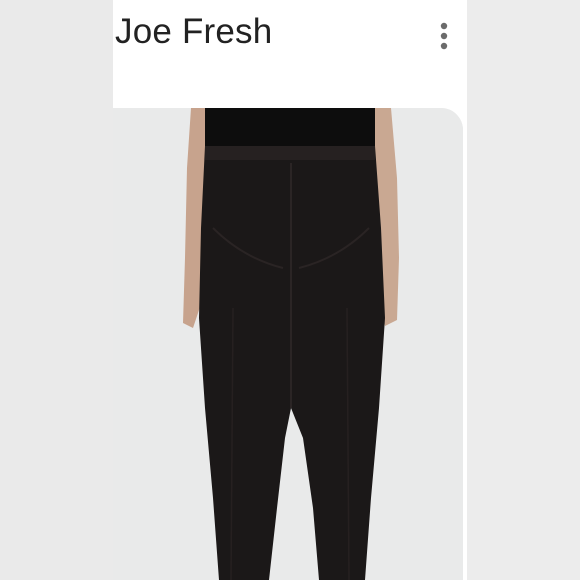 The width and height of the screenshot is (580, 580). What do you see at coordinates (194, 31) in the screenshot?
I see `brand-title: Joe Fresh` at bounding box center [194, 31].